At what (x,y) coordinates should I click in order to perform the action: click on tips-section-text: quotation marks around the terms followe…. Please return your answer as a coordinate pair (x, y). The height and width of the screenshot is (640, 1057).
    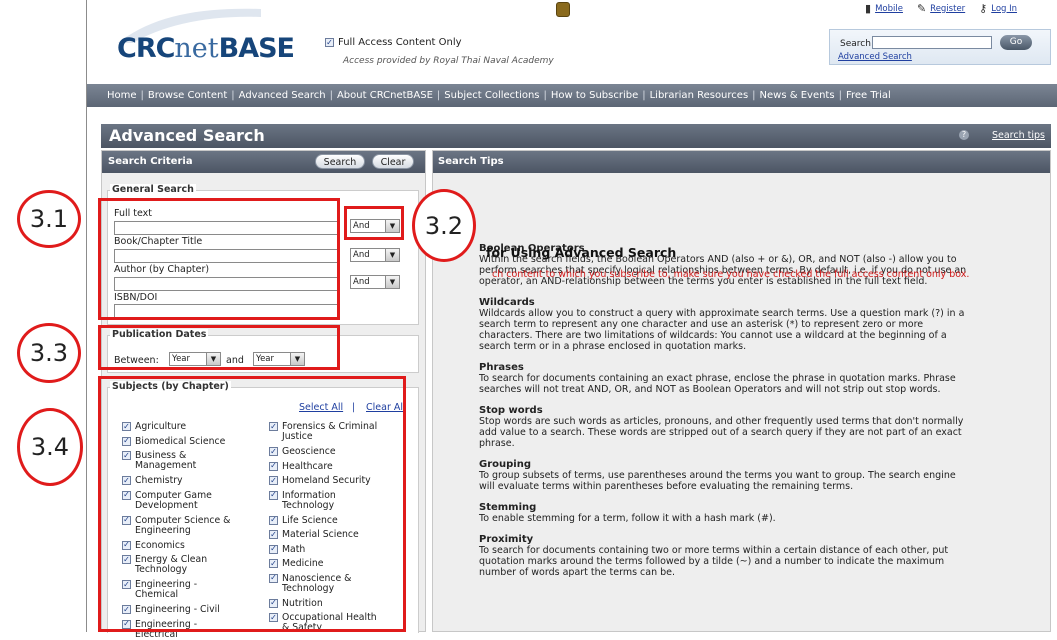
    Looking at the image, I should click on (712, 561).